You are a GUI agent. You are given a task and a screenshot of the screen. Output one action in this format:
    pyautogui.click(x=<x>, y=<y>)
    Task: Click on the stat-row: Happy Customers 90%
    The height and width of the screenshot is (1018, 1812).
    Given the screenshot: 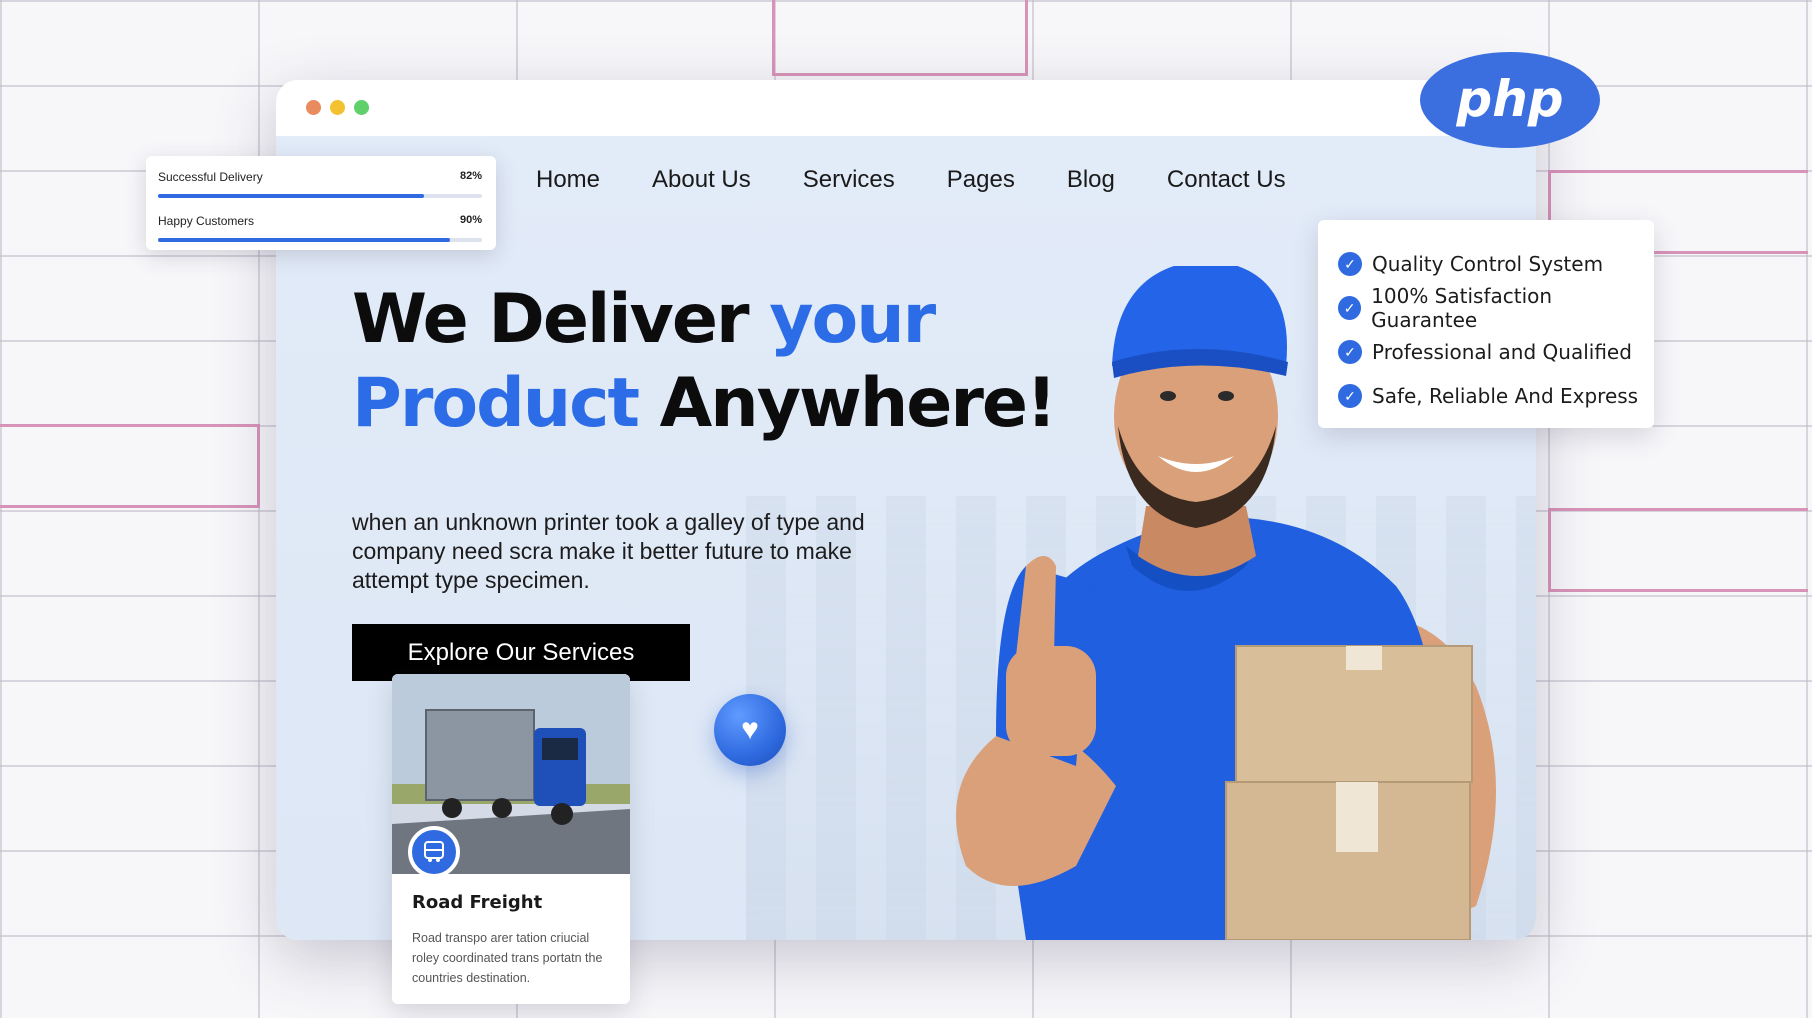 What is the action you would take?
    pyautogui.click(x=318, y=230)
    